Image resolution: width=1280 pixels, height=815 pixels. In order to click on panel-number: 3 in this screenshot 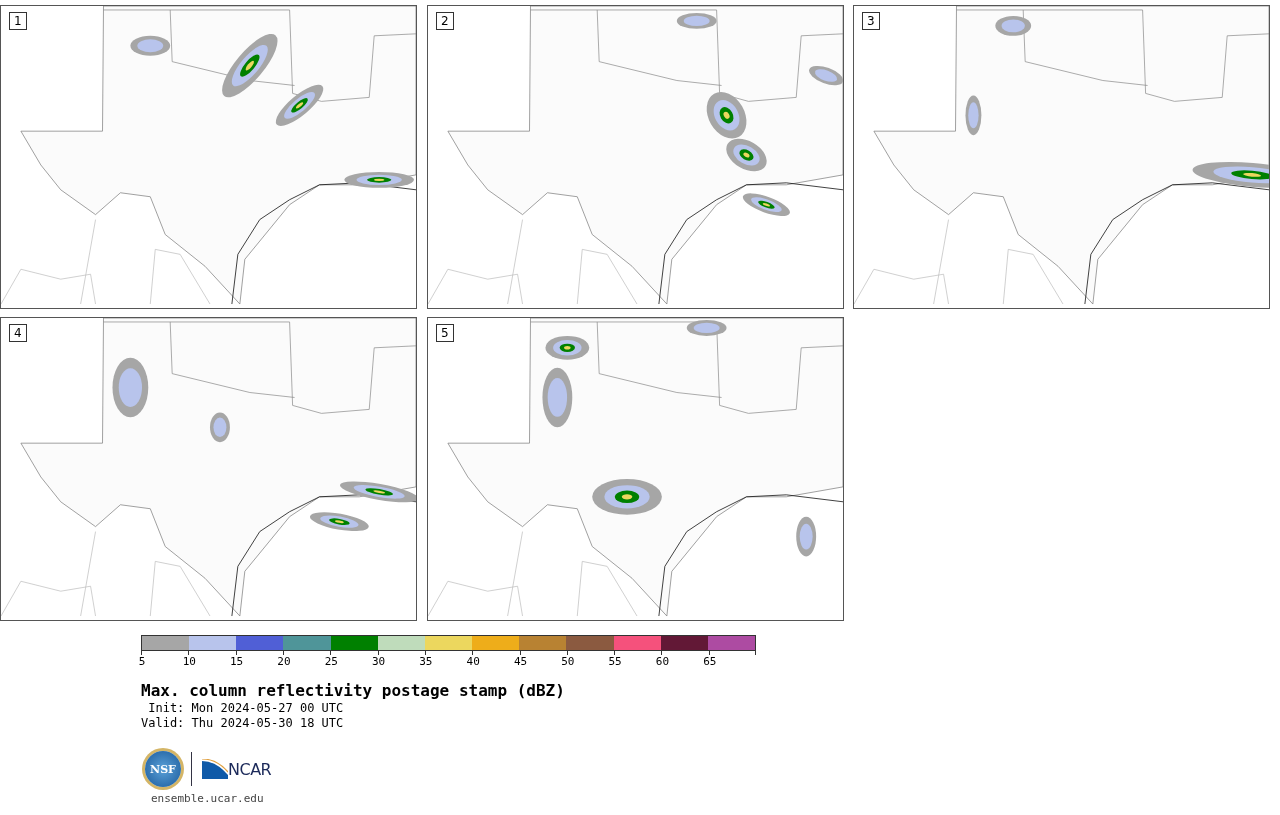, I will do `click(871, 21)`.